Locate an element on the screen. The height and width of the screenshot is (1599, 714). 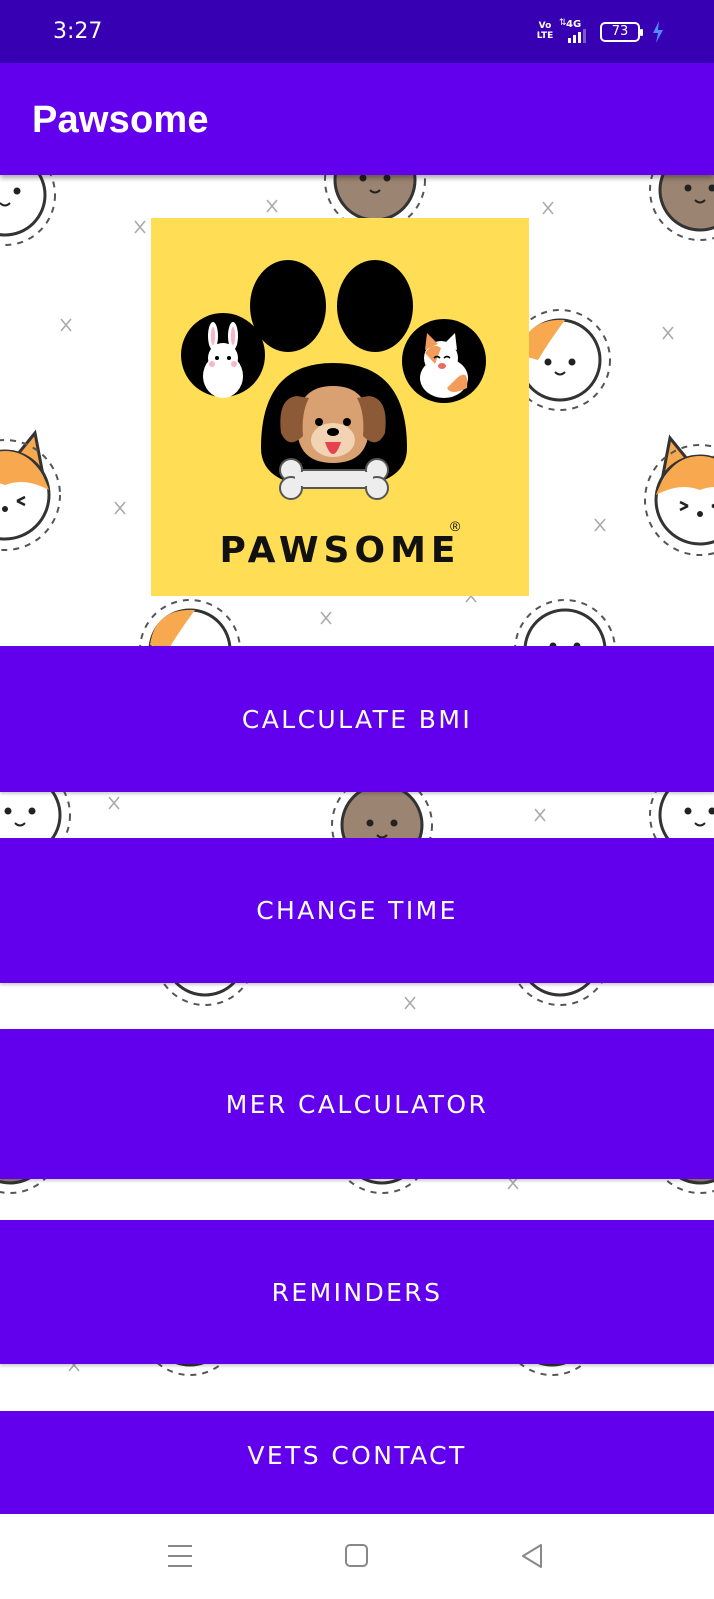
signal-4g-icon: ⇅ 4G is located at coordinates (573, 31).